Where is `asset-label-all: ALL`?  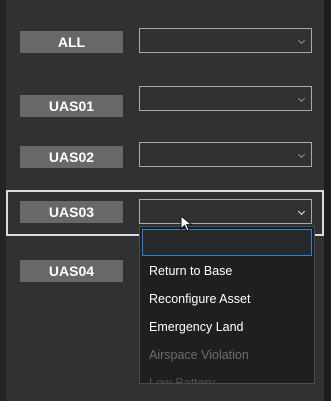
asset-label-all: ALL is located at coordinates (71, 42).